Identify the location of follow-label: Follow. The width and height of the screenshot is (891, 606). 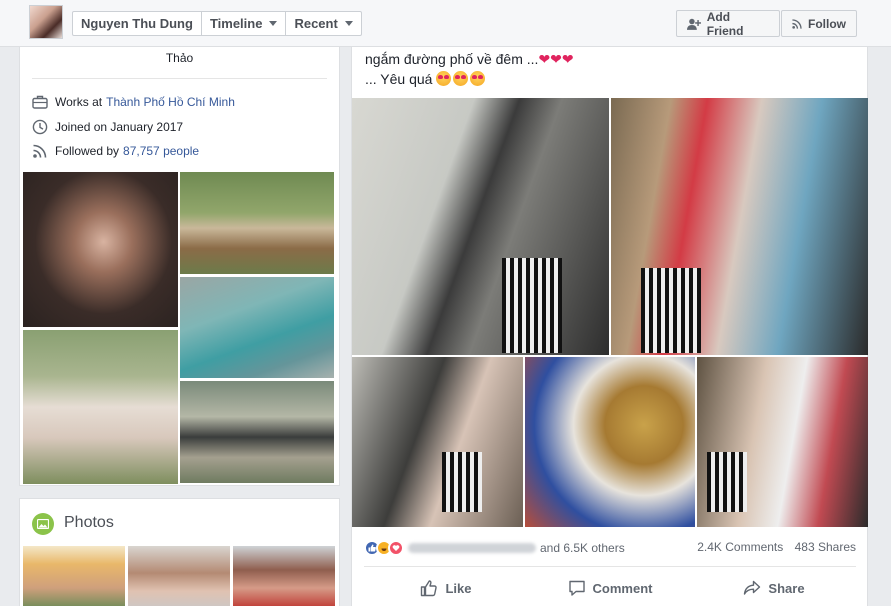
(827, 23).